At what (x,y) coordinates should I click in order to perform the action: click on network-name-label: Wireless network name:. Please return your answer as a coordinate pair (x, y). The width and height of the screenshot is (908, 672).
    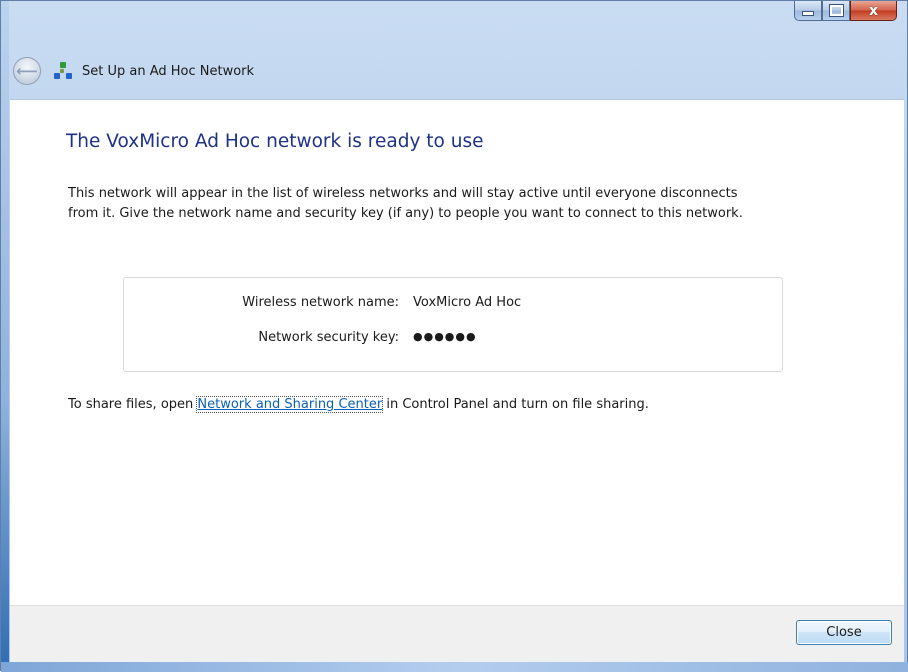
    Looking at the image, I should click on (320, 302).